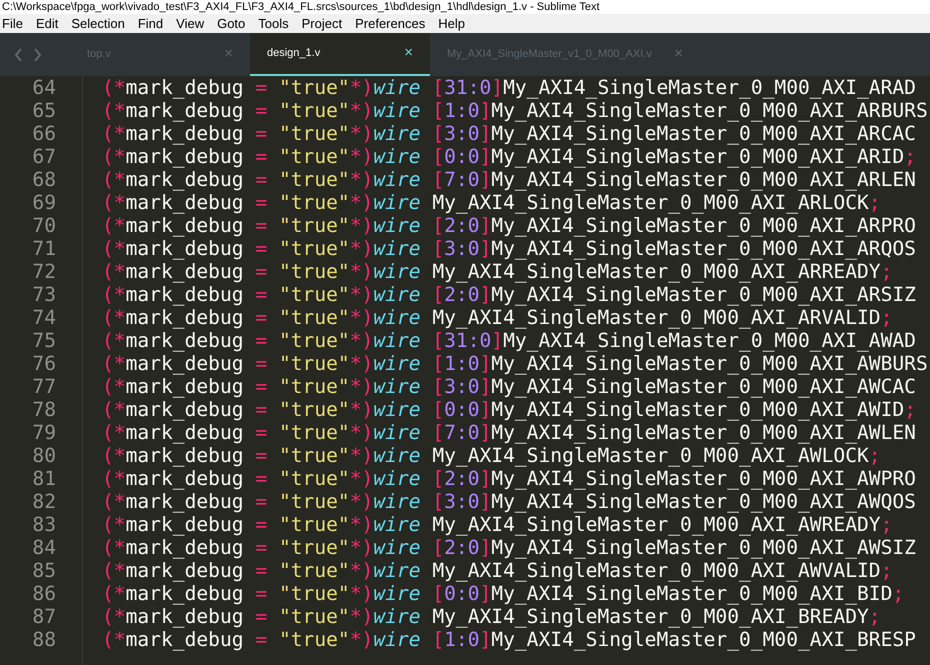 The height and width of the screenshot is (665, 930). What do you see at coordinates (509, 639) in the screenshot?
I see `code-line: (*mark_debug = "true"*)wire [1:0]My_AXI4_SingleMaster_0_M00_AXI_BRESP` at bounding box center [509, 639].